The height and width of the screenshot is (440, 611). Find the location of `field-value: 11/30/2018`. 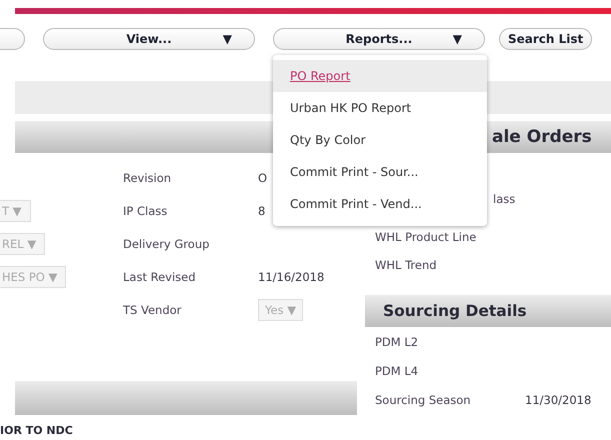

field-value: 11/30/2018 is located at coordinates (558, 399).